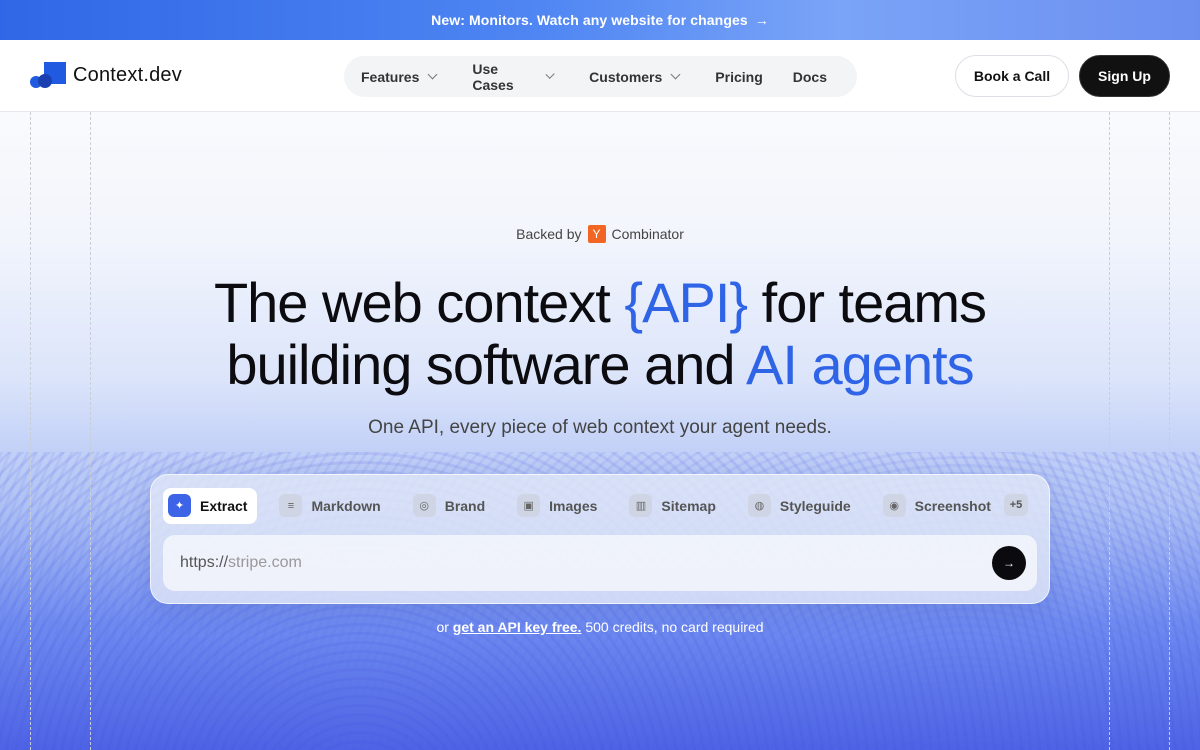  What do you see at coordinates (952, 505) in the screenshot?
I see `tab-label: Screenshot` at bounding box center [952, 505].